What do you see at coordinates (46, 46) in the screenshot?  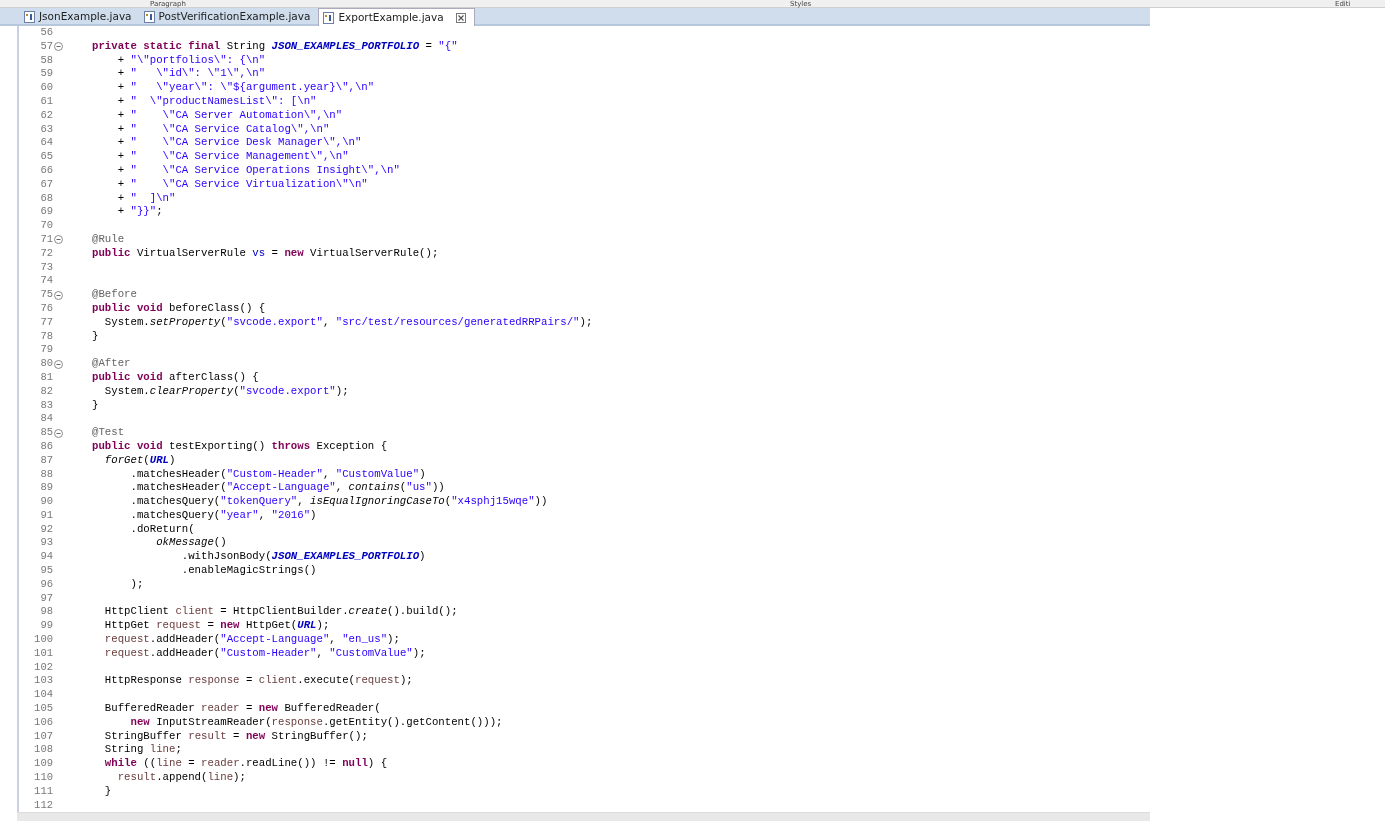 I see `line-number: 57` at bounding box center [46, 46].